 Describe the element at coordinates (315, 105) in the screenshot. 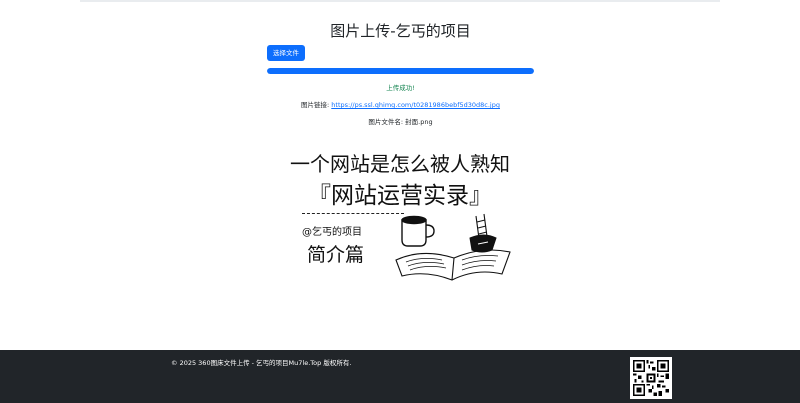

I see `image-link-label: 图片链接:` at that location.